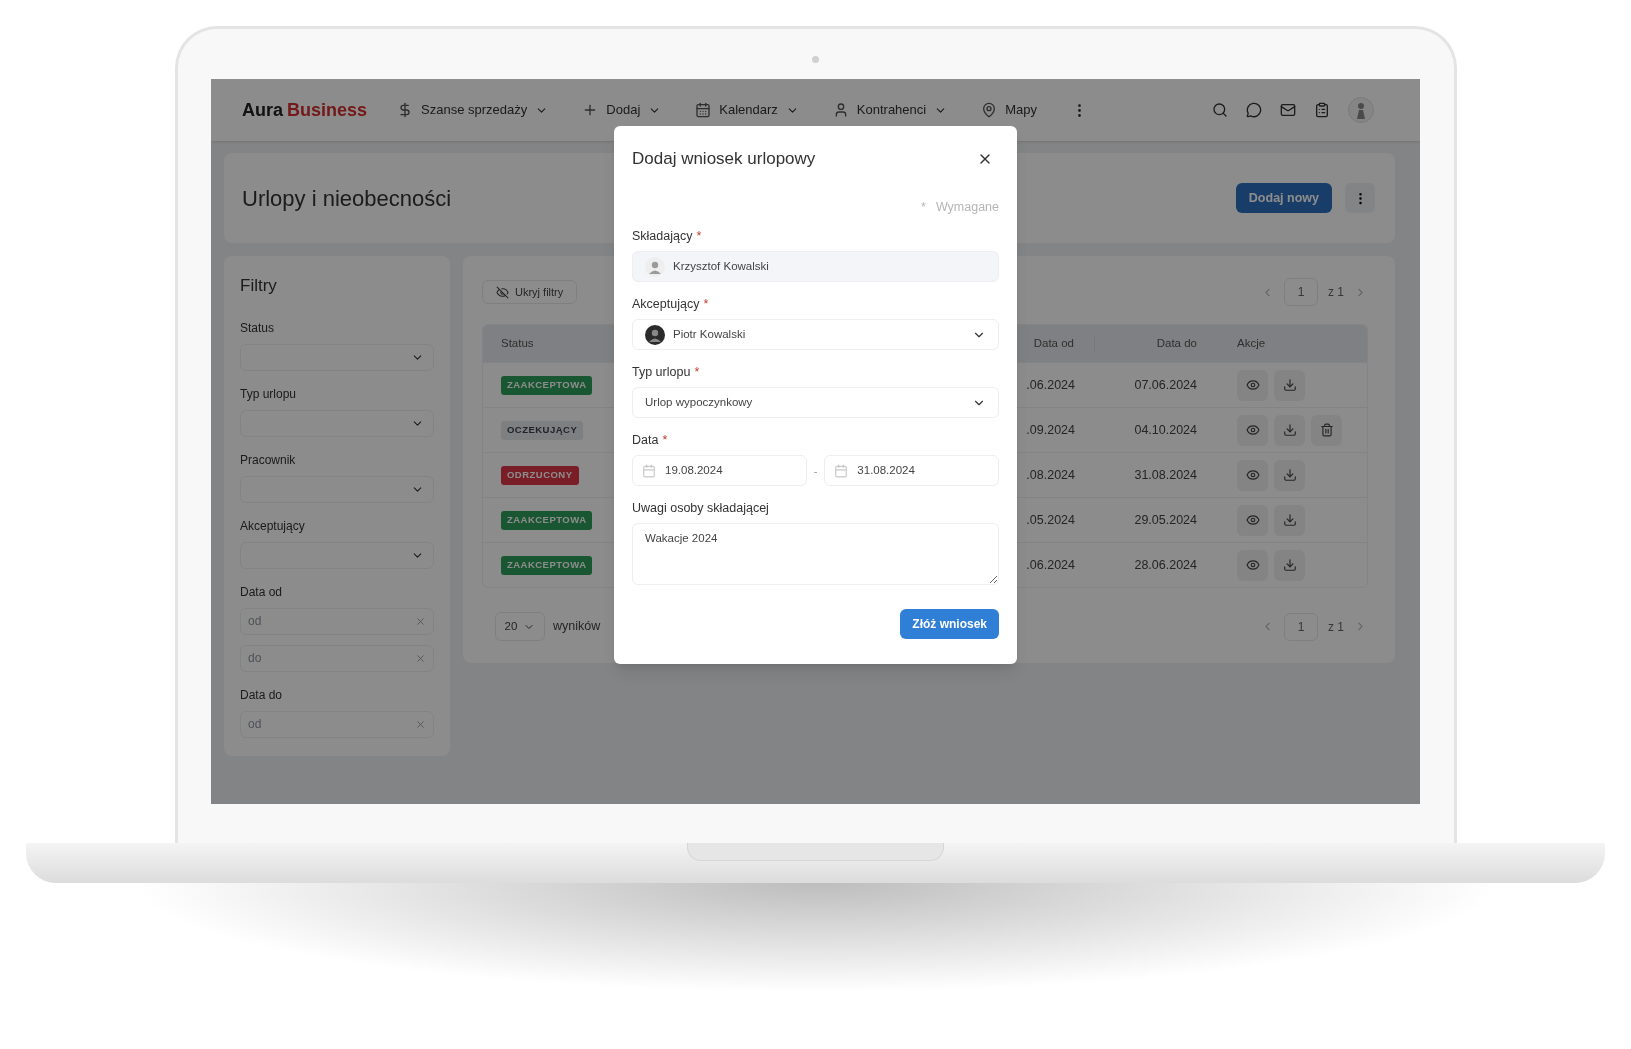 Image resolution: width=1631 pixels, height=1049 pixels. What do you see at coordinates (1254, 110) in the screenshot?
I see `chat-icon` at bounding box center [1254, 110].